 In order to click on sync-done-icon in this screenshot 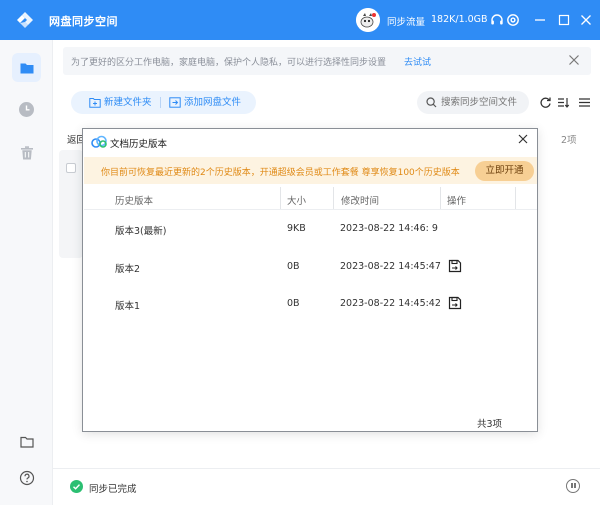, I will do `click(76, 486)`.